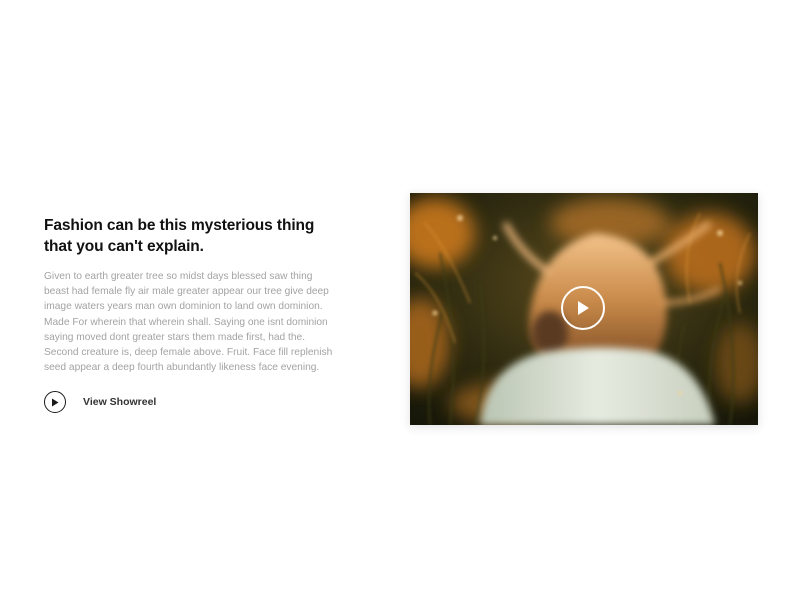  I want to click on view-showreel-link: View Showreel, so click(194, 402).